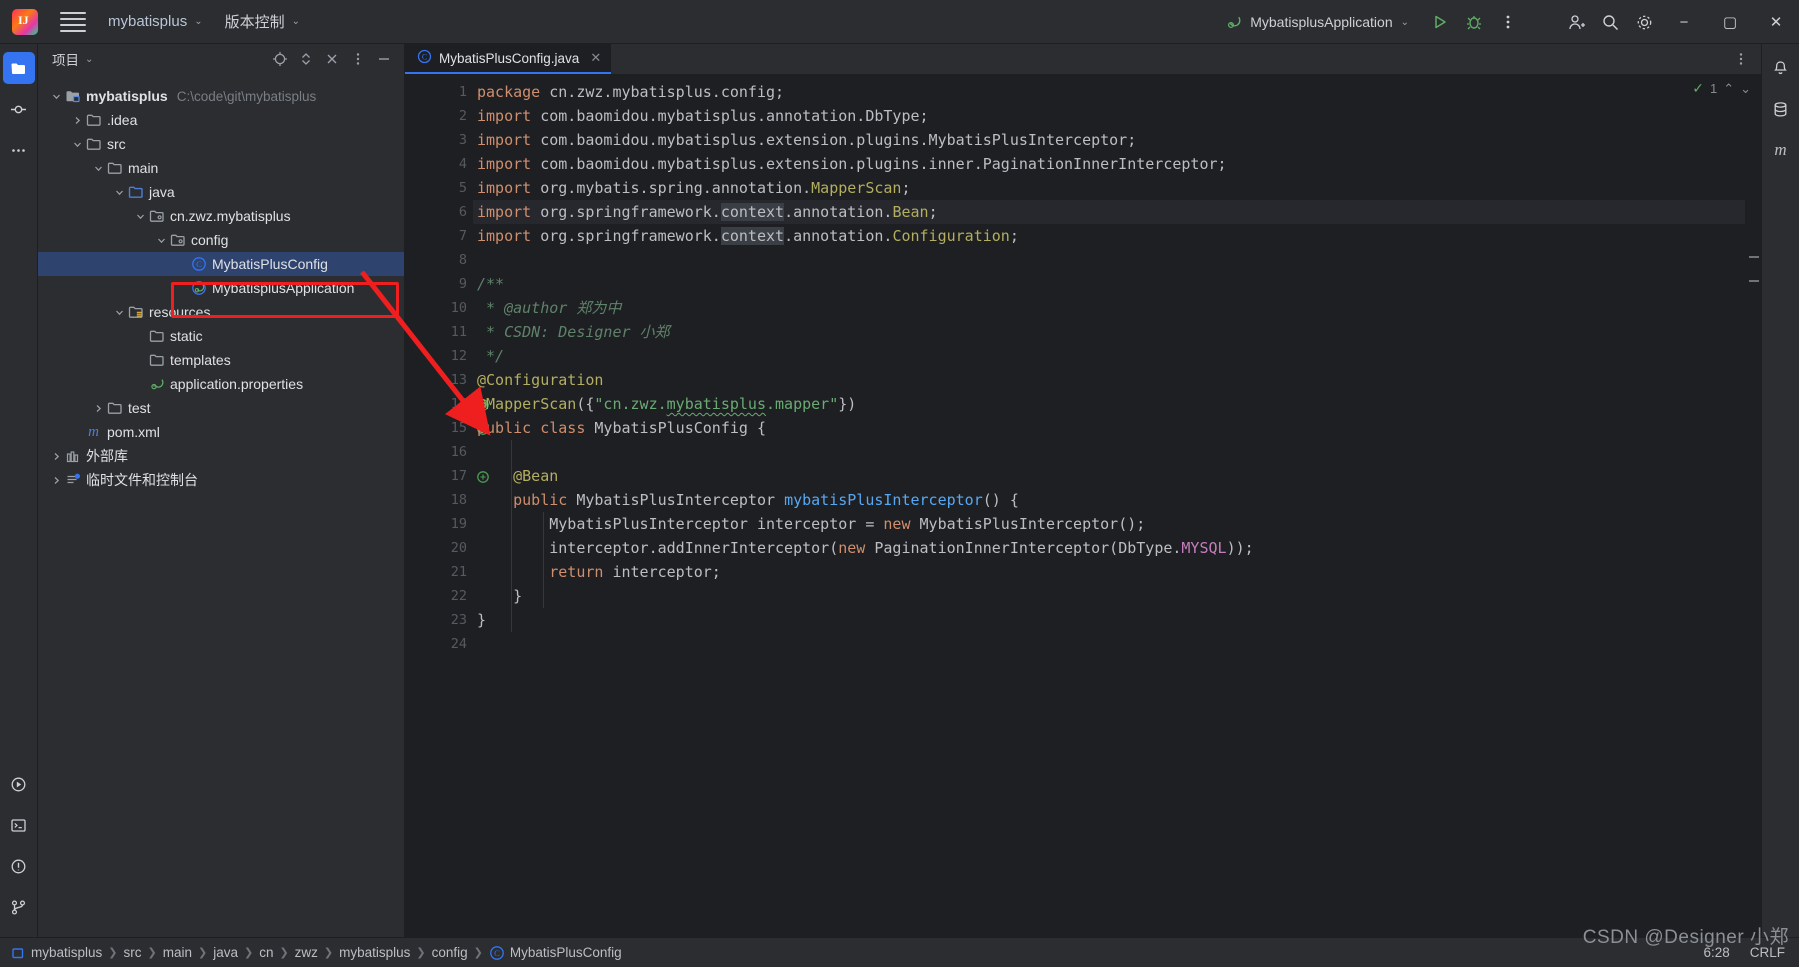  Describe the element at coordinates (221, 96) in the screenshot. I see `tree-node-mybatisplus: mybatisplus C:\code\git\mybatisplus` at that location.